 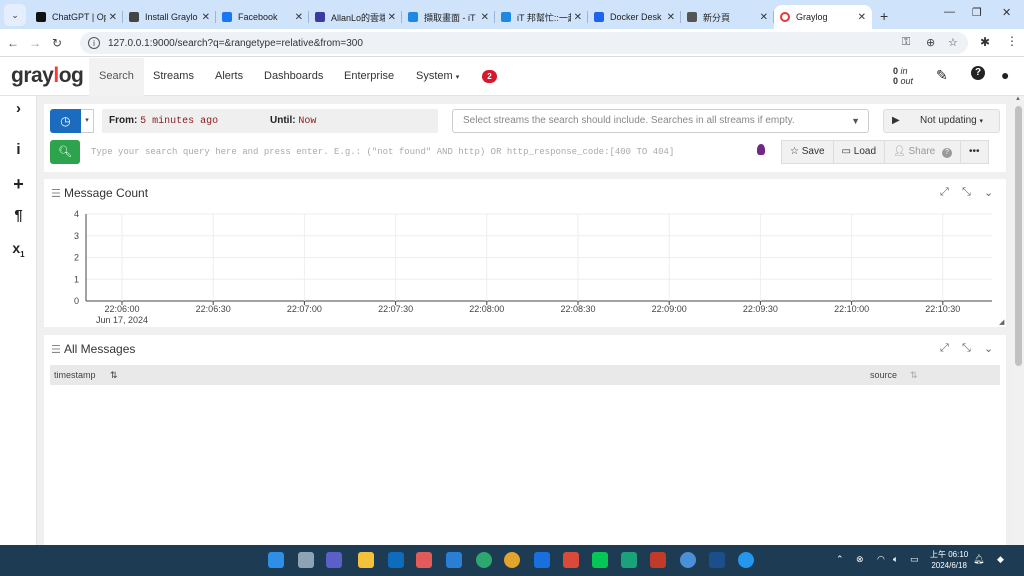 I want to click on browser-tab: AllanLo的雲端 ✕, so click(x=355, y=17).